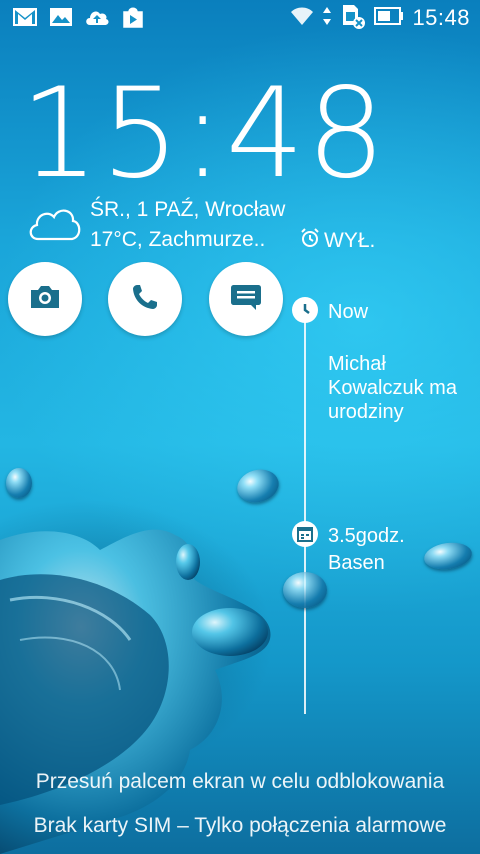 This screenshot has height=854, width=480. What do you see at coordinates (97, 17) in the screenshot?
I see `cloud-upload-icon` at bounding box center [97, 17].